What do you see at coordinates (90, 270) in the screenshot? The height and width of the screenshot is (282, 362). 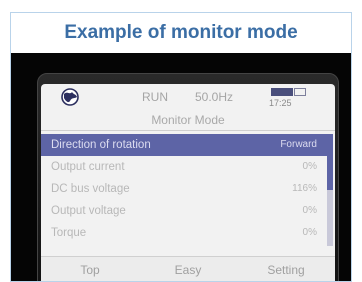 I see `softkey-top: Top` at bounding box center [90, 270].